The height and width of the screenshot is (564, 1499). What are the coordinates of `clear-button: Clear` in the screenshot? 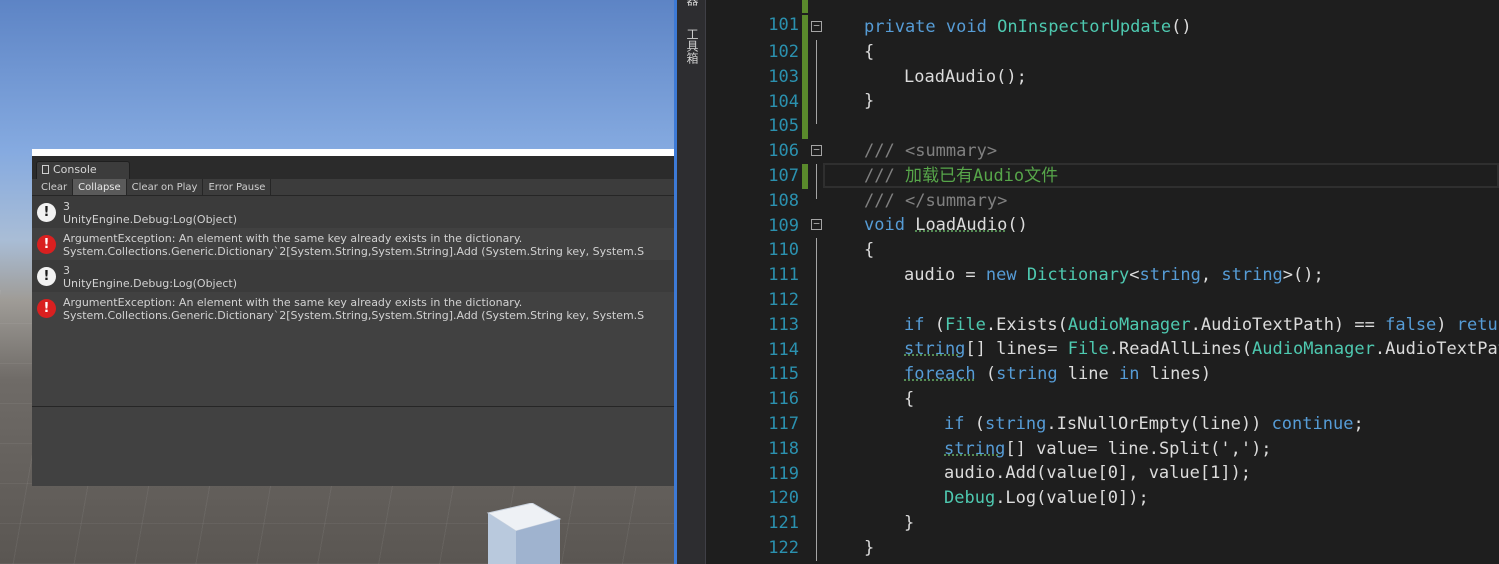 It's located at (55, 187).